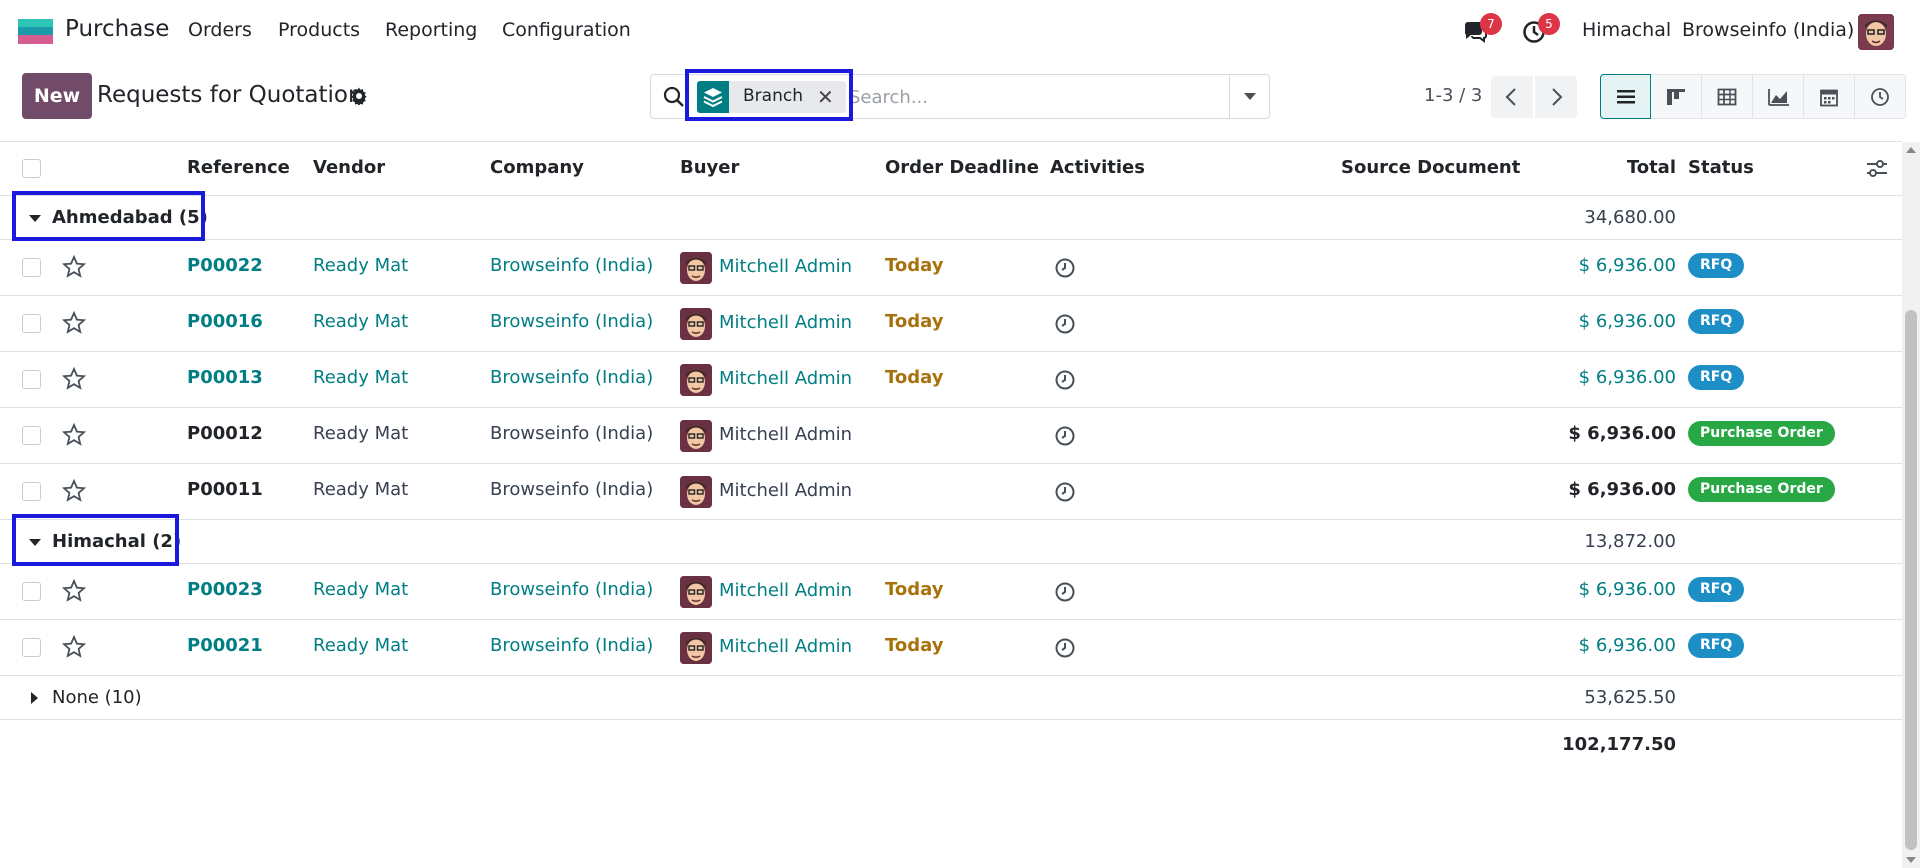 The height and width of the screenshot is (868, 1920). What do you see at coordinates (225, 433) in the screenshot?
I see `reference-cell: P00012` at bounding box center [225, 433].